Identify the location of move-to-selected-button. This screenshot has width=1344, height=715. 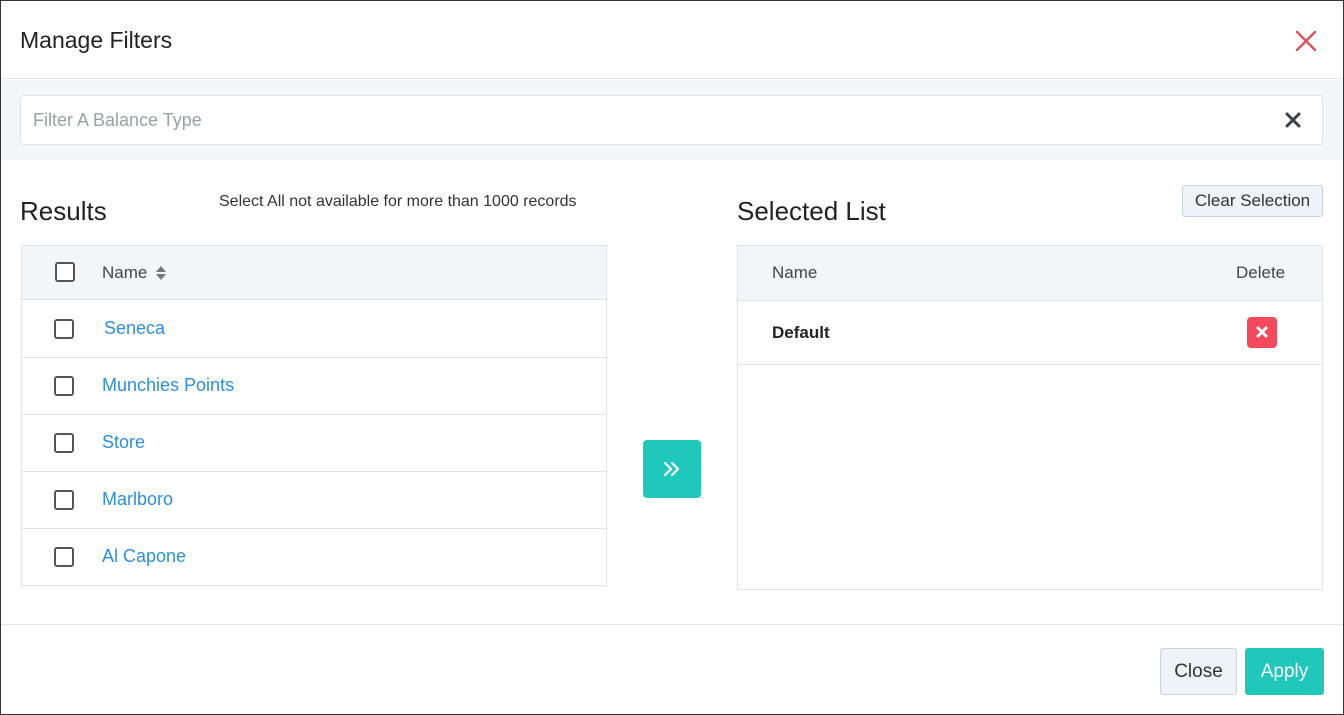
(672, 469).